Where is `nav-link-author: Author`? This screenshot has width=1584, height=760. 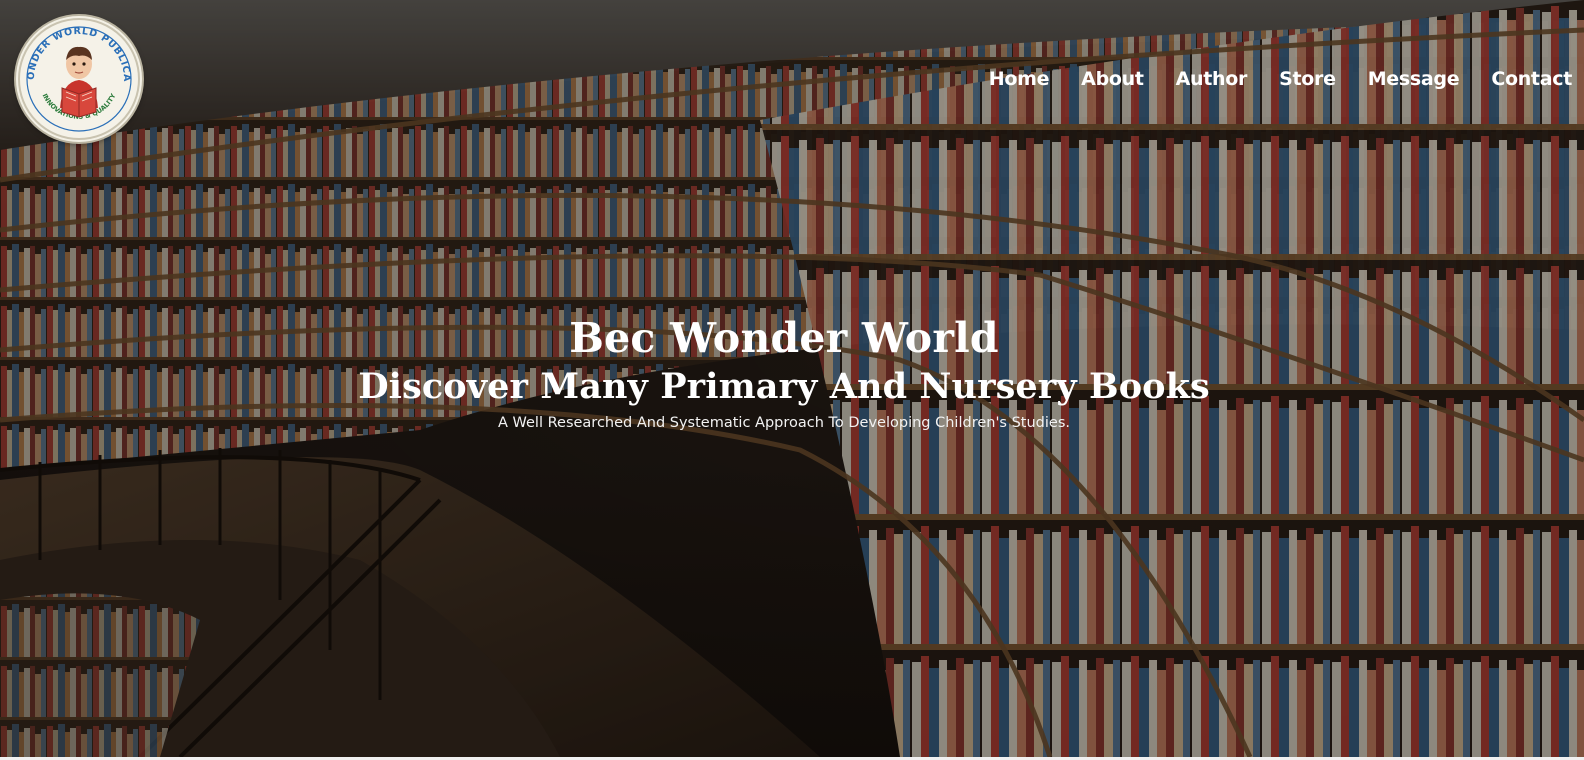 nav-link-author: Author is located at coordinates (1196, 79).